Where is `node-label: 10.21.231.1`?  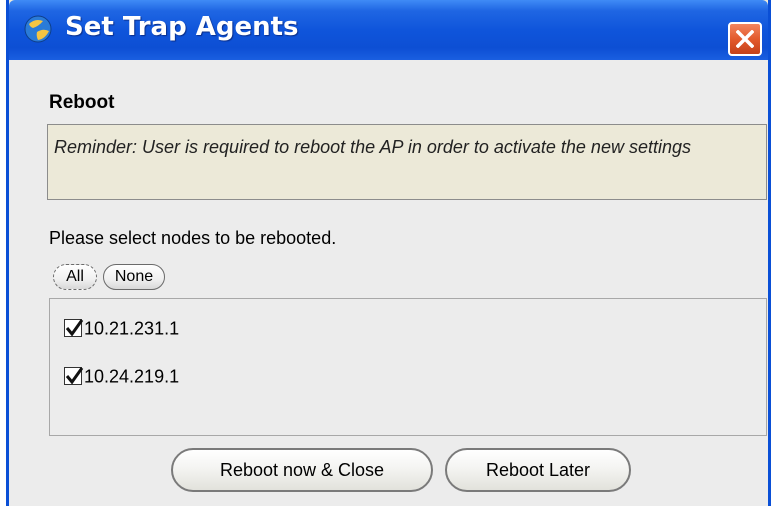
node-label: 10.21.231.1 is located at coordinates (132, 328).